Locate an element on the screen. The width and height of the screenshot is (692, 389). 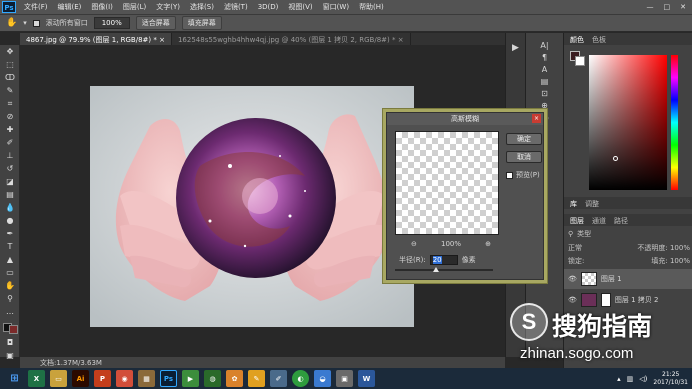
menu-3d: 3D(D) is located at coordinates (268, 7).